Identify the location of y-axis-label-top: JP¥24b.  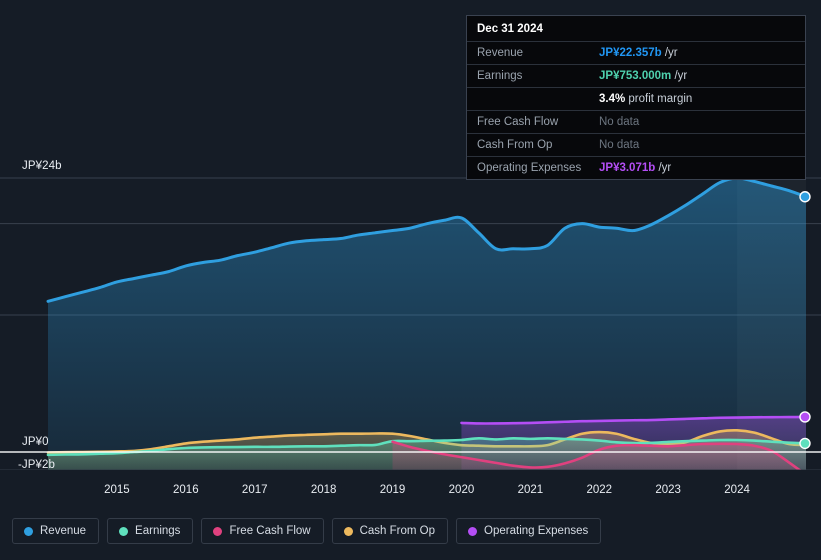
(42, 166).